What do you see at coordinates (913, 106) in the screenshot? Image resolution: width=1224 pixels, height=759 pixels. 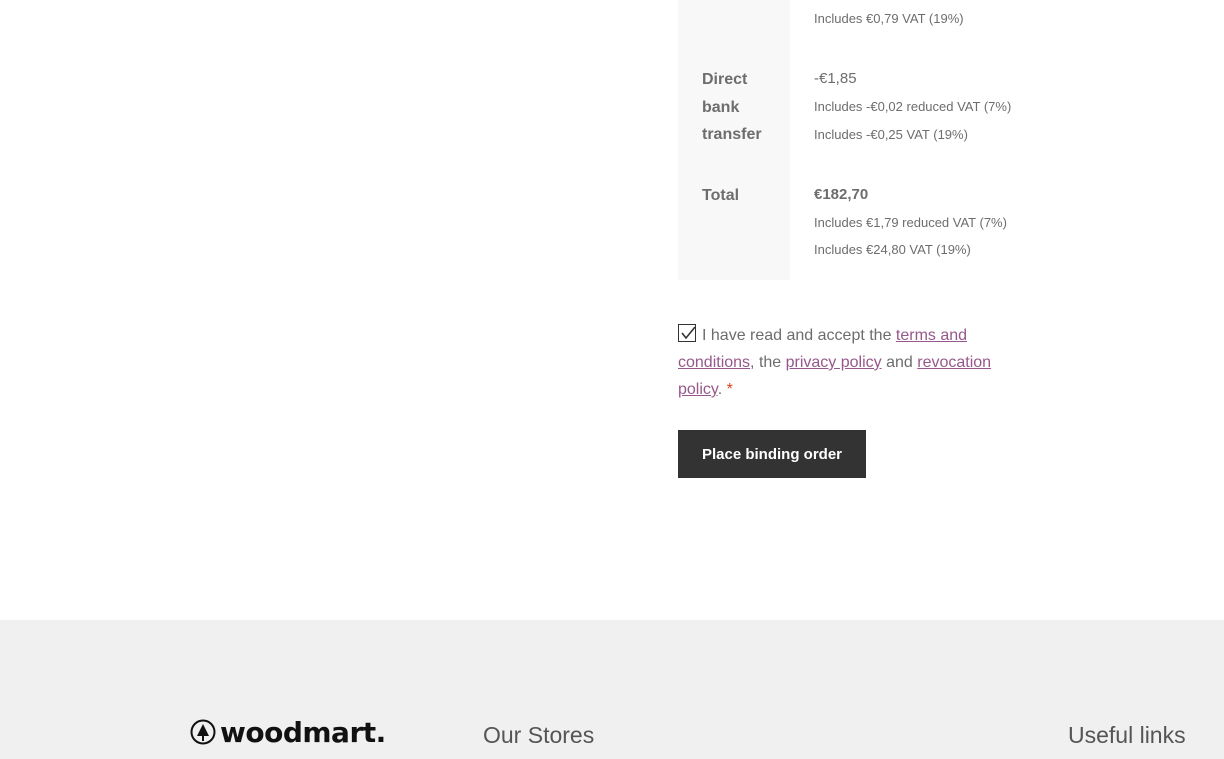 I see `payment-reduced-vat-note: Includes -€0,02 reduced VAT (7%)` at bounding box center [913, 106].